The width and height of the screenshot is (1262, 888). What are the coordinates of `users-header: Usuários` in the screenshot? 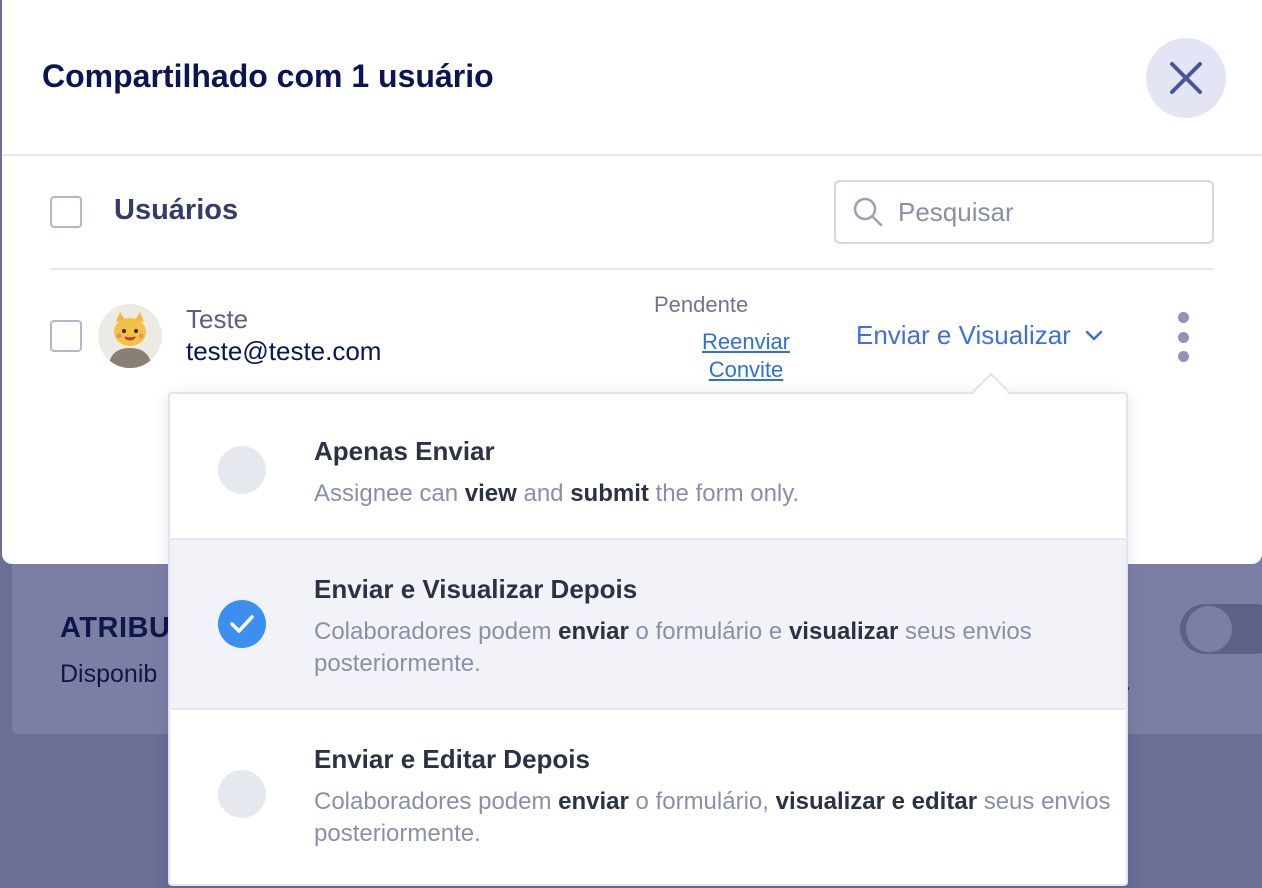 It's located at (176, 210).